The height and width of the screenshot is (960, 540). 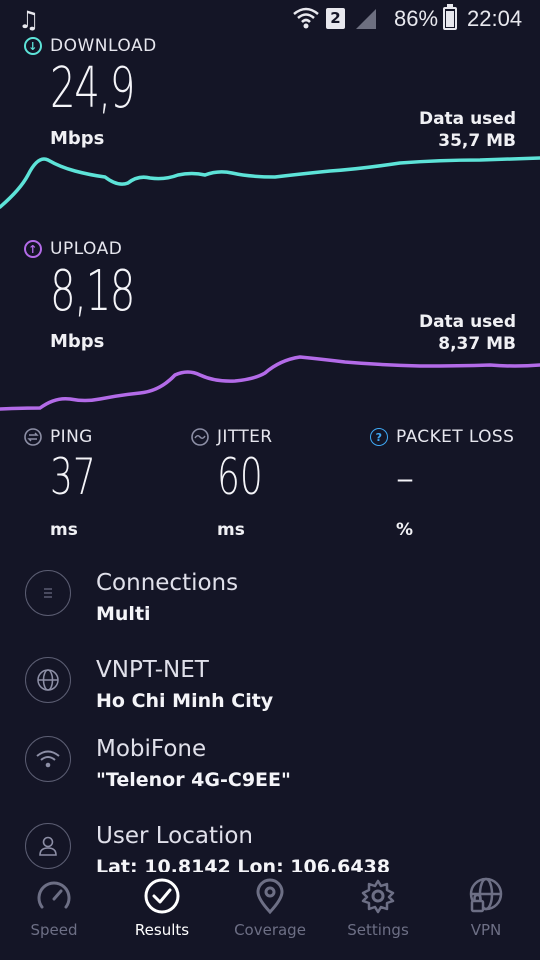 I want to click on nav-speed-label: Speed, so click(x=54, y=930).